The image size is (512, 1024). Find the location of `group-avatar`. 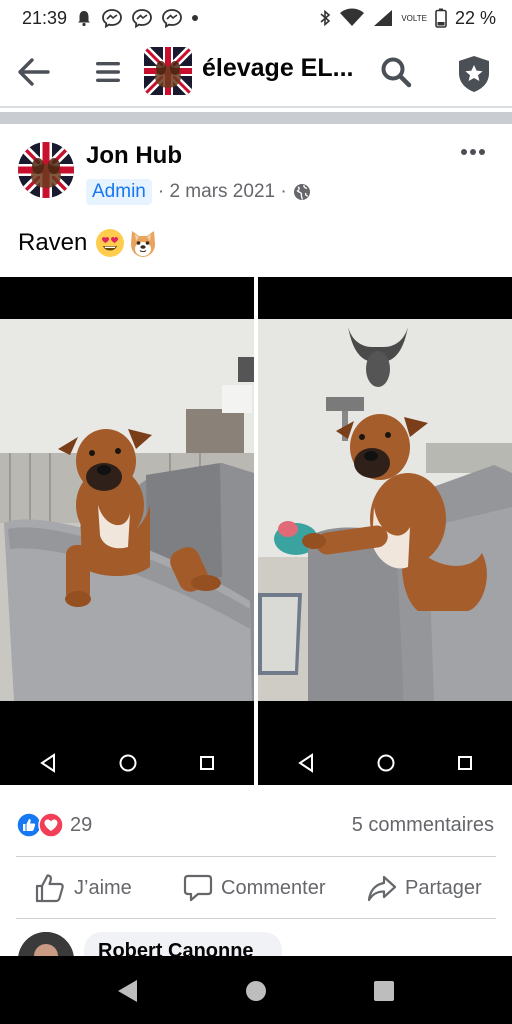

group-avatar is located at coordinates (168, 71).